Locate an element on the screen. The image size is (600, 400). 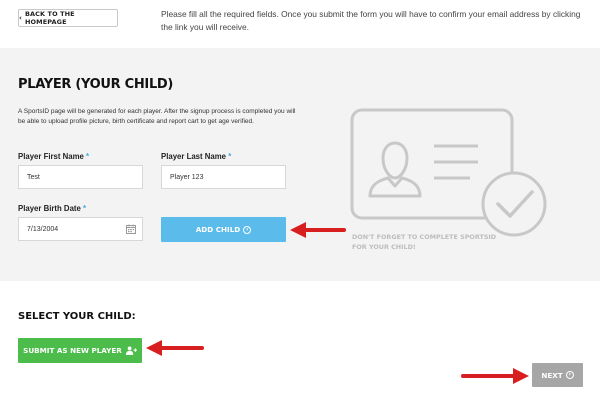
last-name-value: Player 123 is located at coordinates (187, 177).